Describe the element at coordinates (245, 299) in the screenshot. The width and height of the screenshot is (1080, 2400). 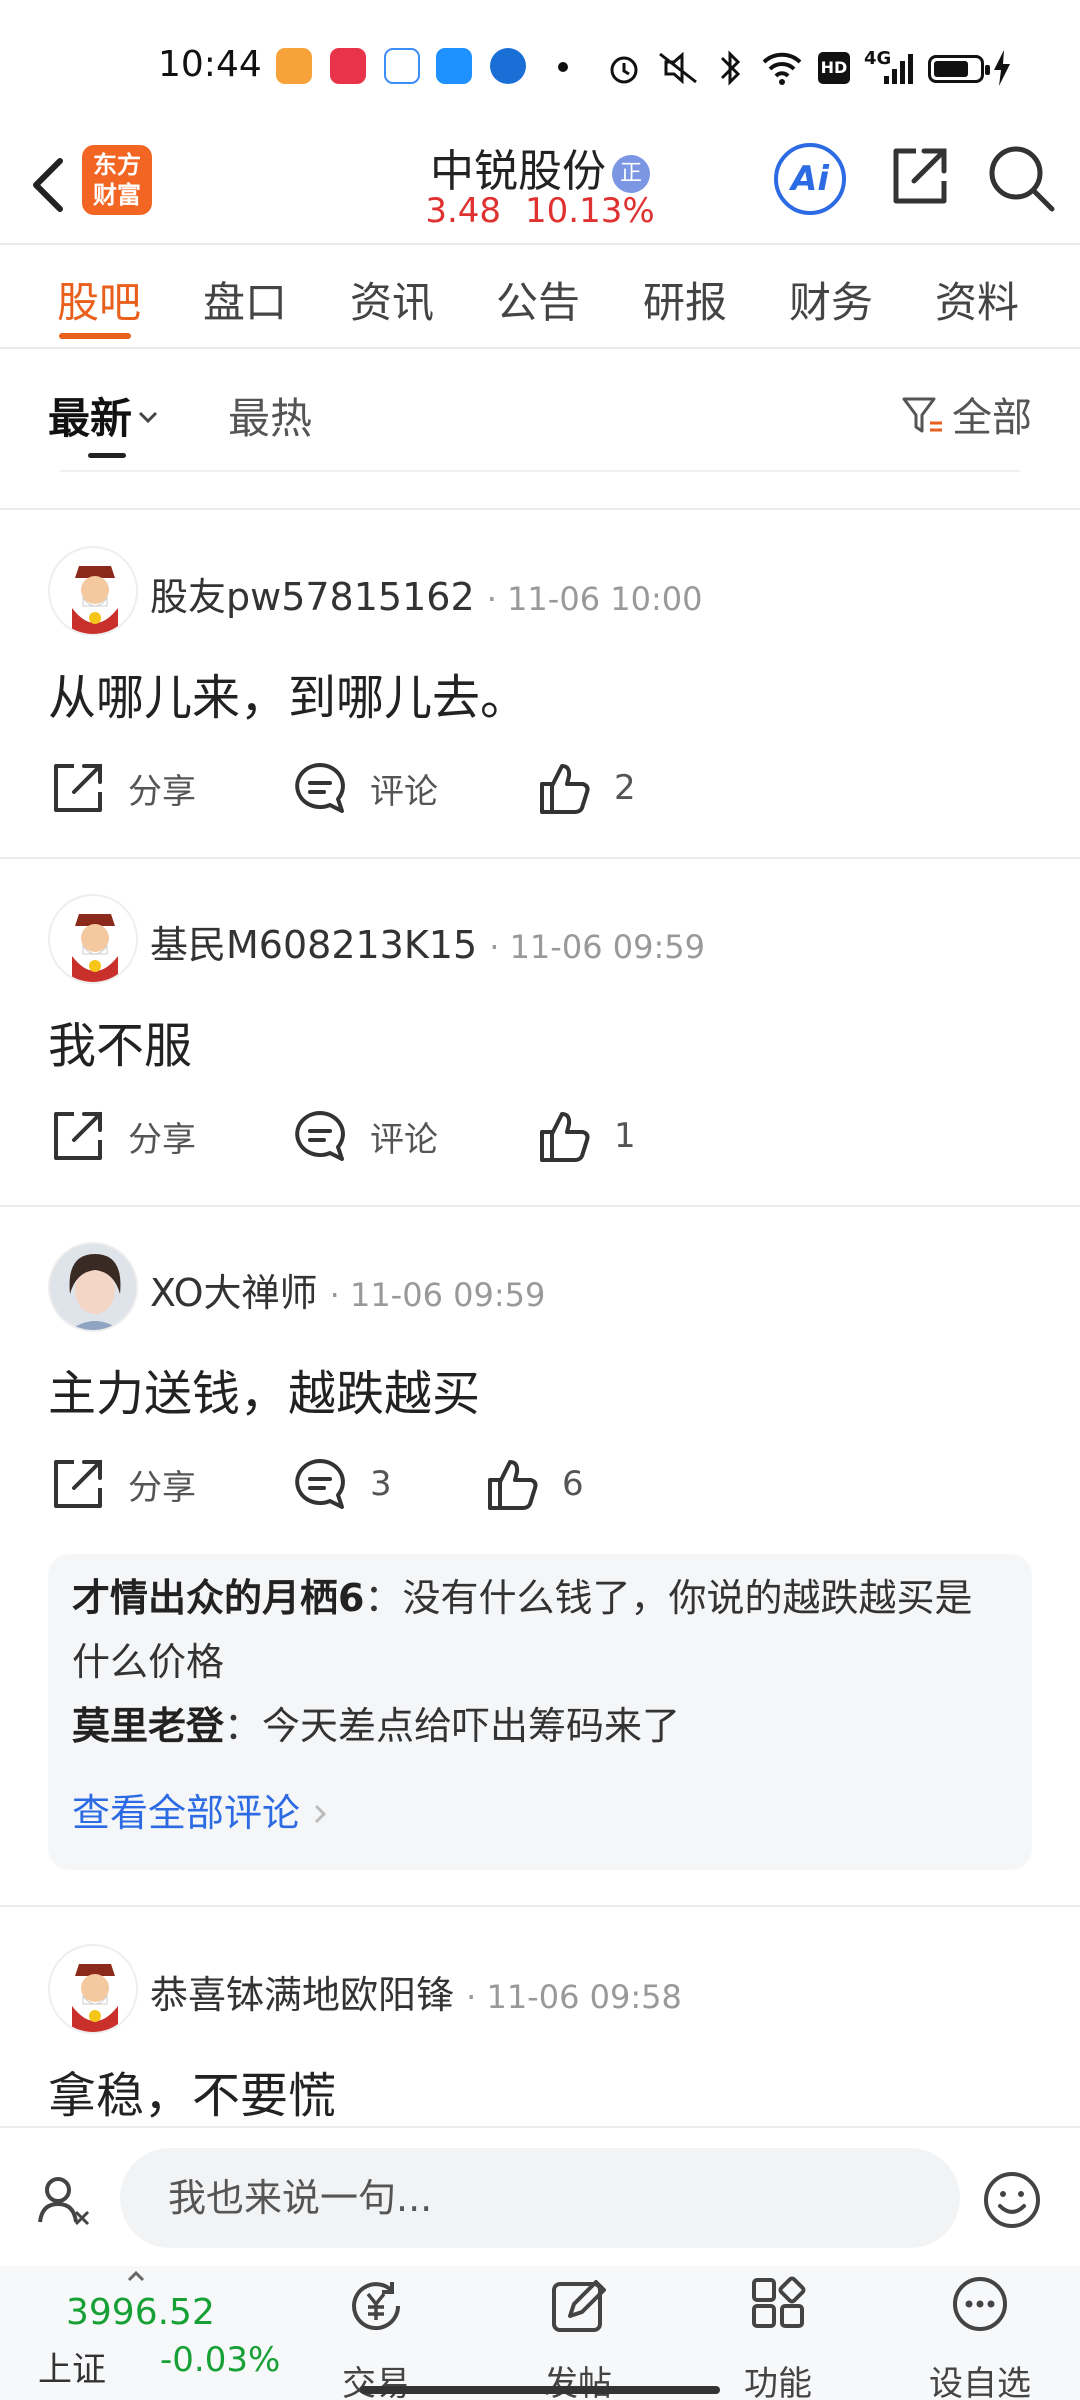
I see `tab-pankou: 盘口` at that location.